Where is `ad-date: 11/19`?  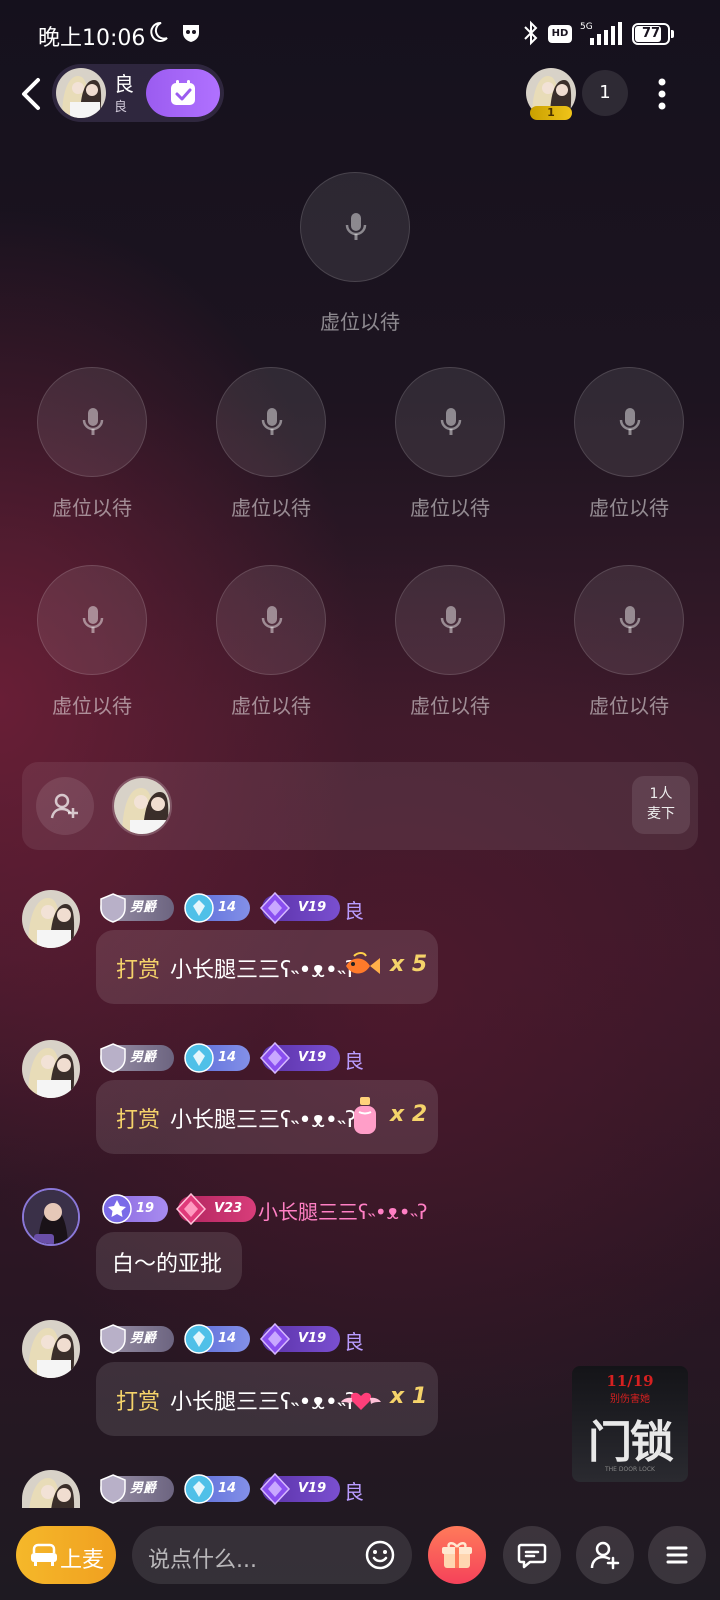 ad-date: 11/19 is located at coordinates (630, 1381).